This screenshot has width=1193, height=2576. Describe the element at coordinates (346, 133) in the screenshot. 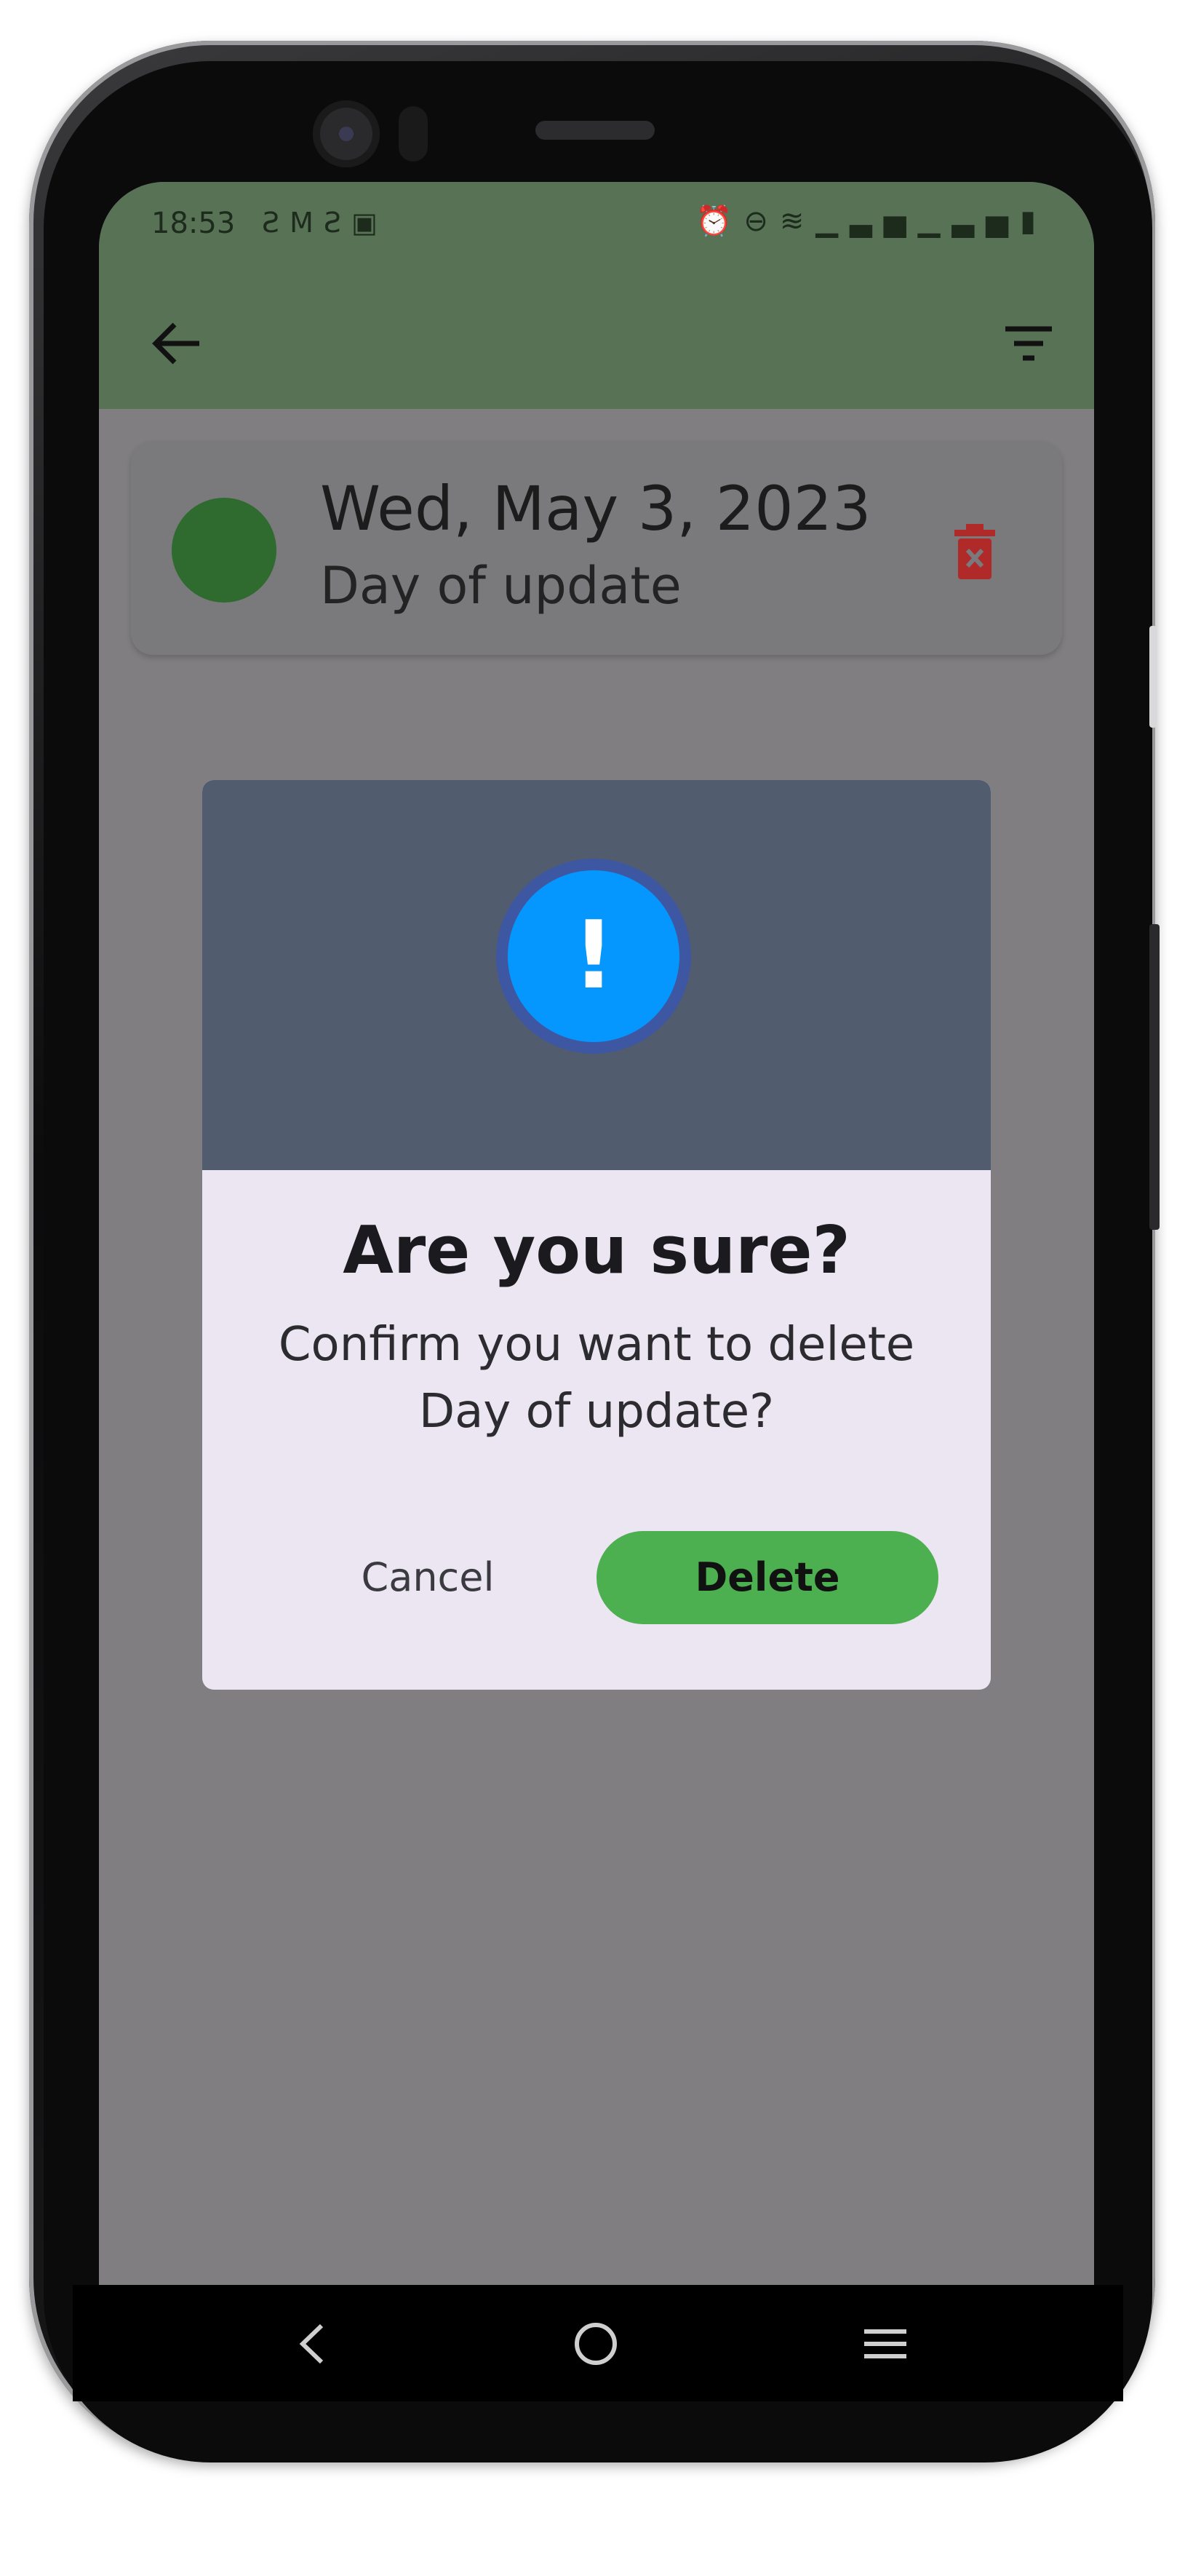

I see `front-camera` at that location.